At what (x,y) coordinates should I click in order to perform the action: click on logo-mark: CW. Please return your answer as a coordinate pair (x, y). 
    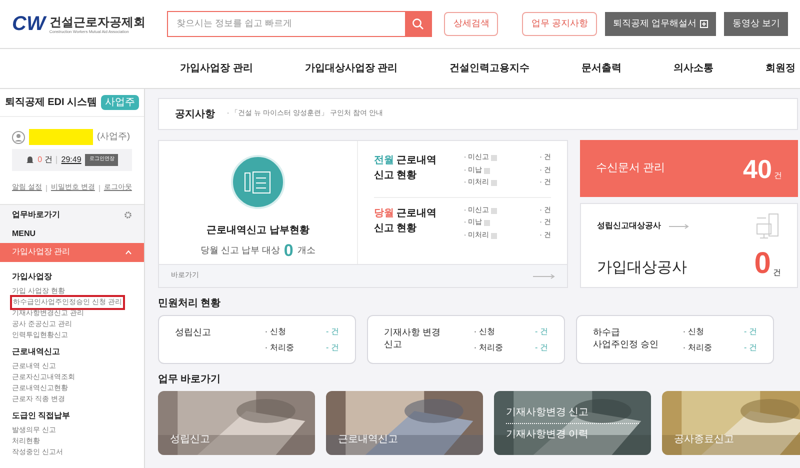
    Looking at the image, I should click on (29, 24).